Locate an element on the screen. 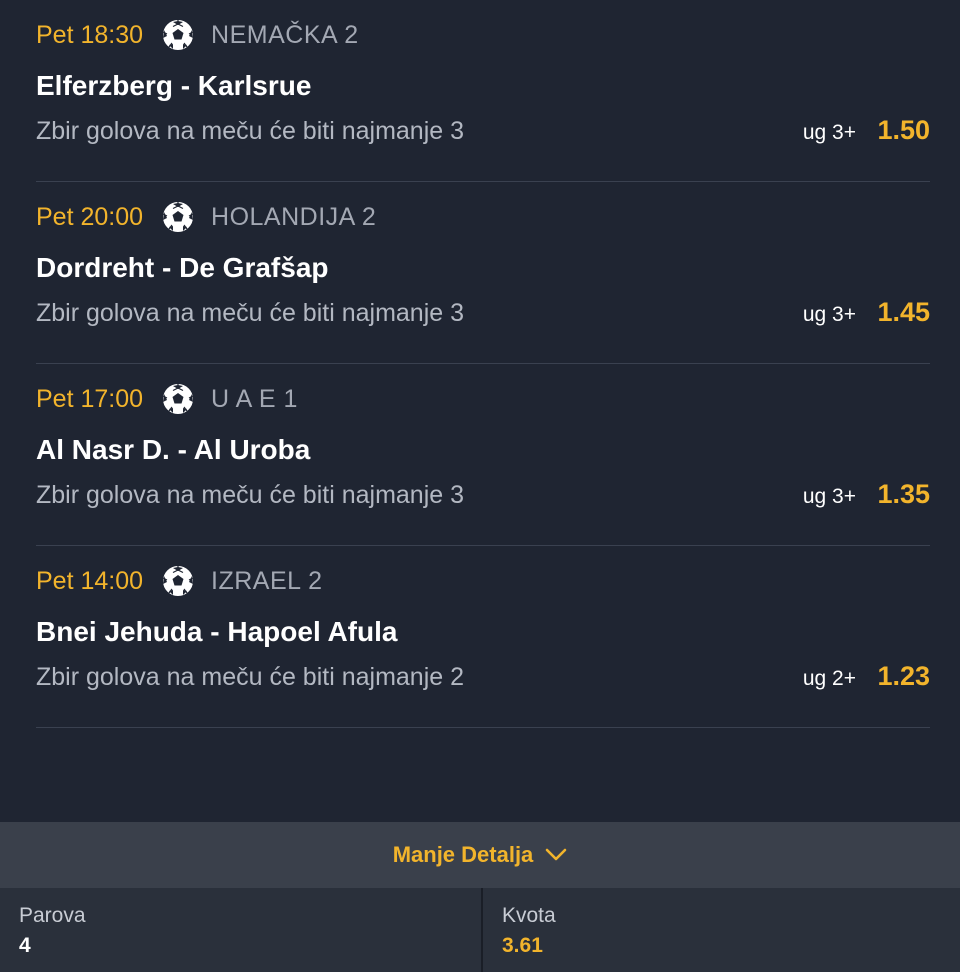 The image size is (960, 972). match-odd: 1.23 is located at coordinates (903, 676).